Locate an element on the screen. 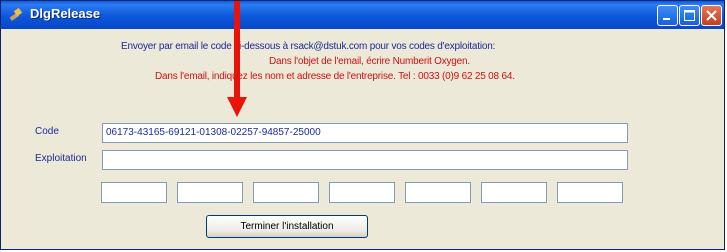  minimize-icon is located at coordinates (666, 19).